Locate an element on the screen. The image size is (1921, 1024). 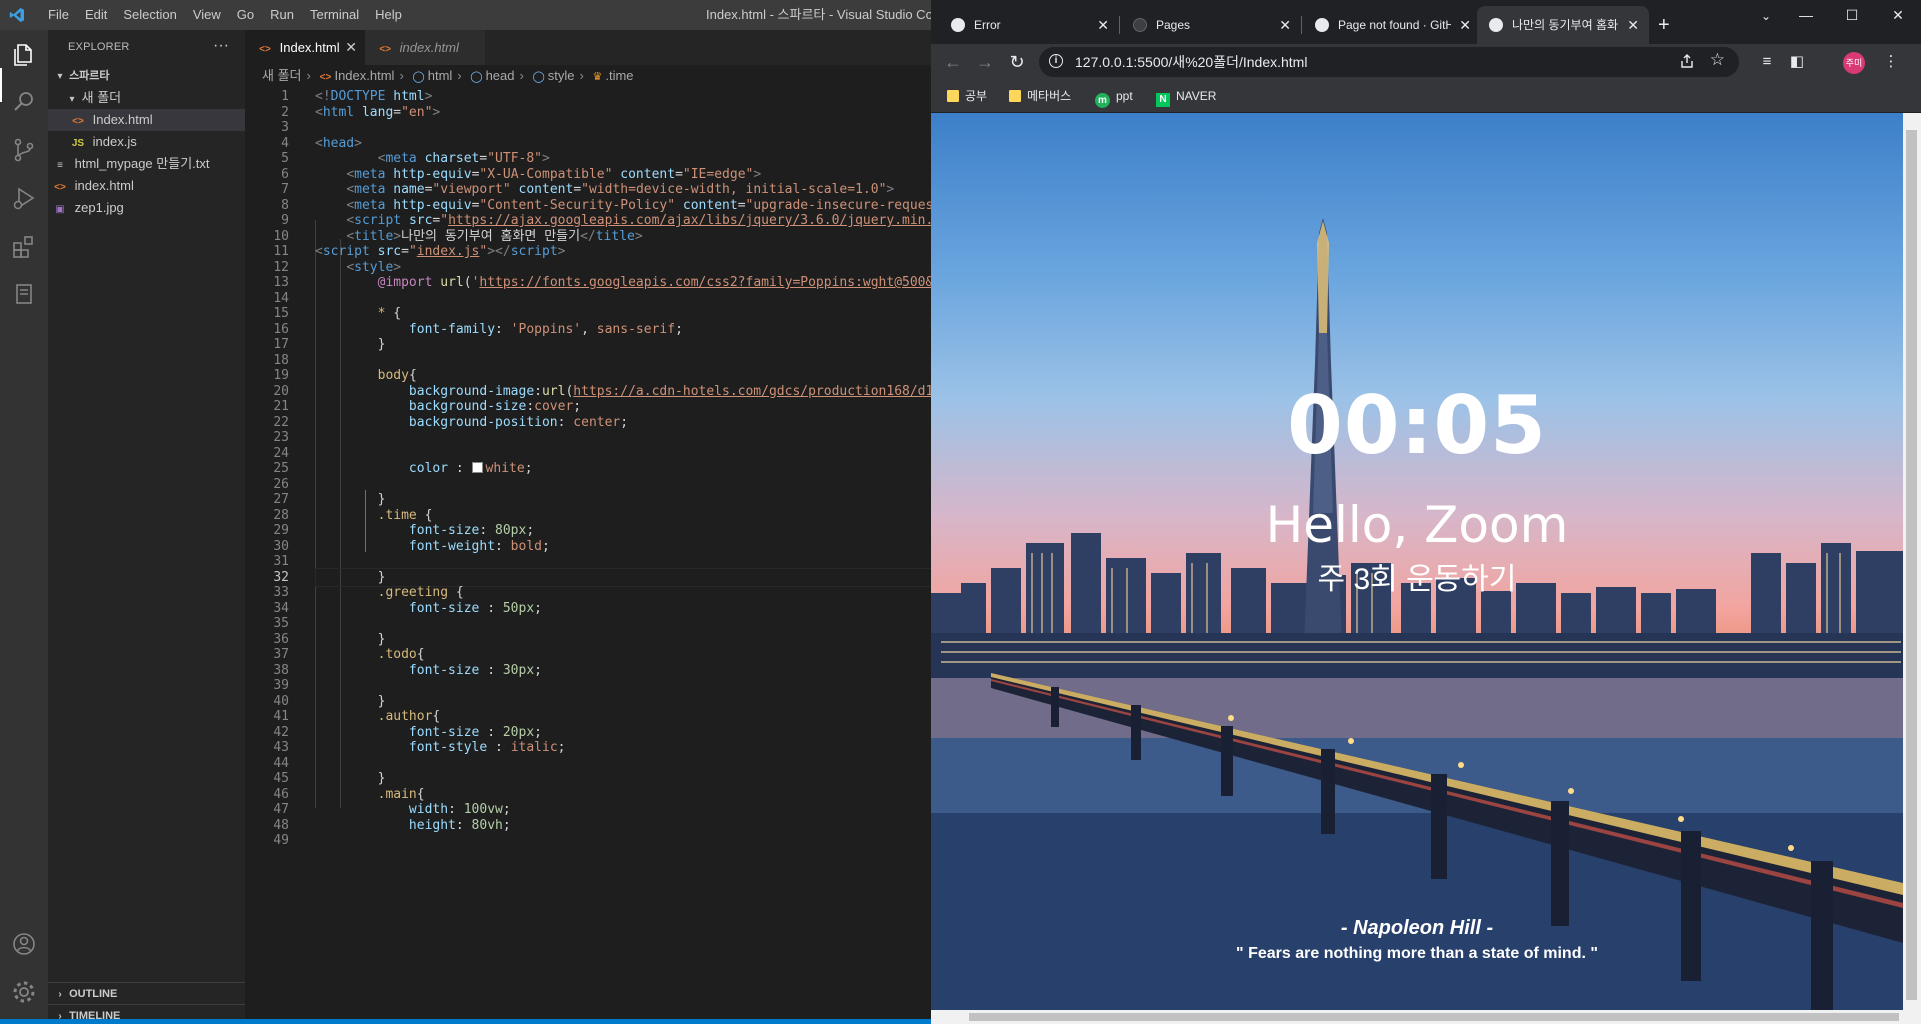
color-swatch is located at coordinates (477, 467).